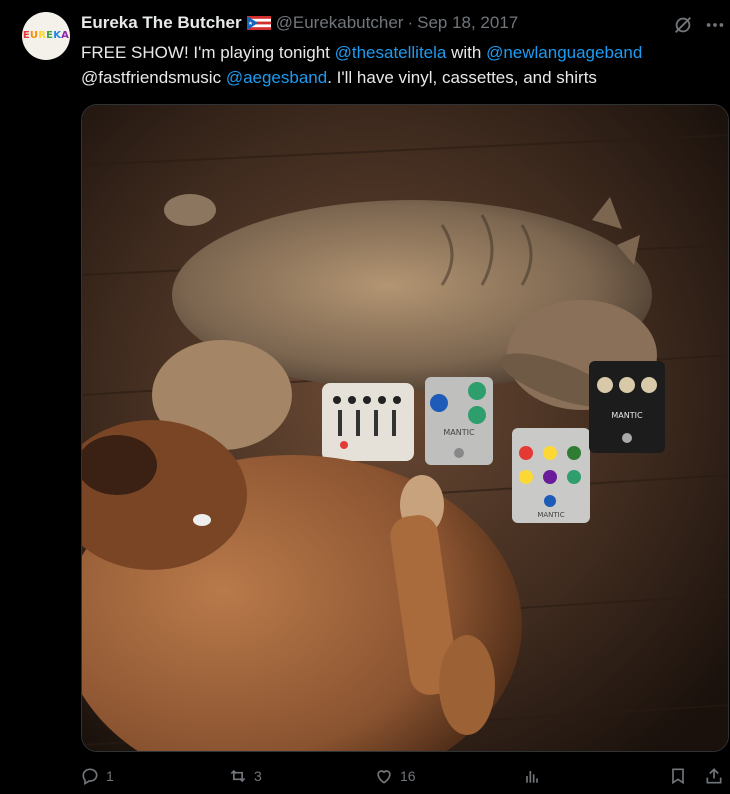  Describe the element at coordinates (238, 776) in the screenshot. I see `repost-icon` at that location.